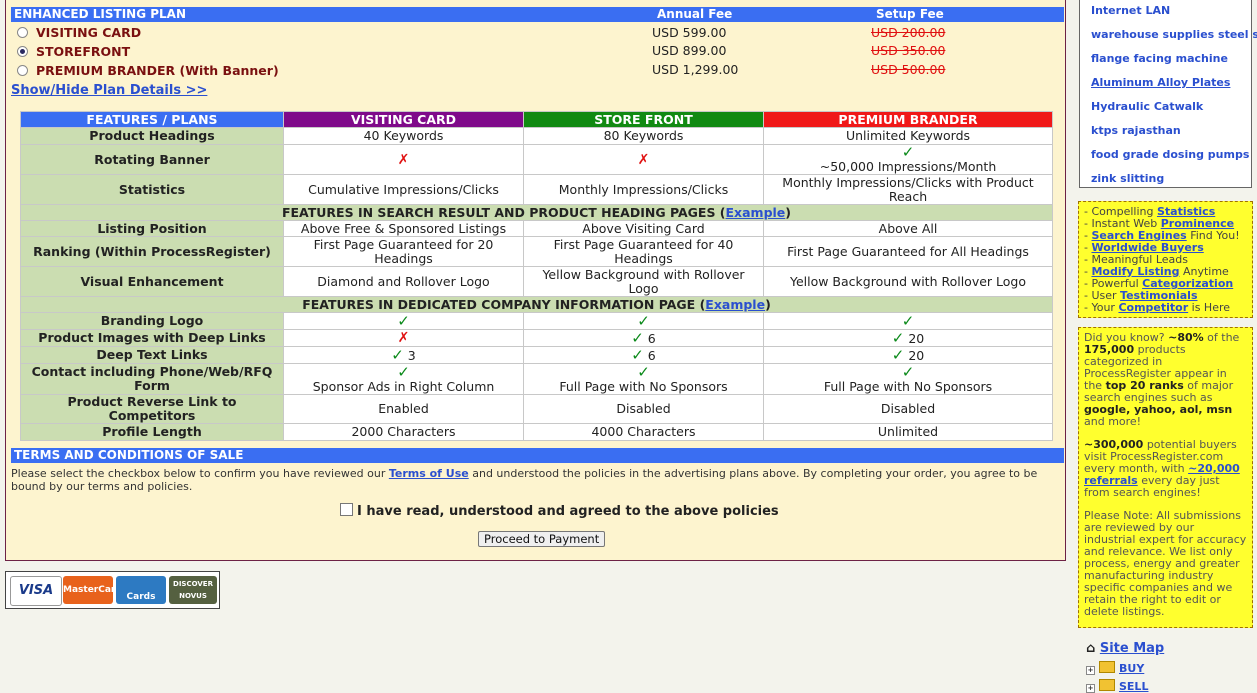  Describe the element at coordinates (908, 338) in the screenshot. I see `table-cell: ✓ 20` at that location.